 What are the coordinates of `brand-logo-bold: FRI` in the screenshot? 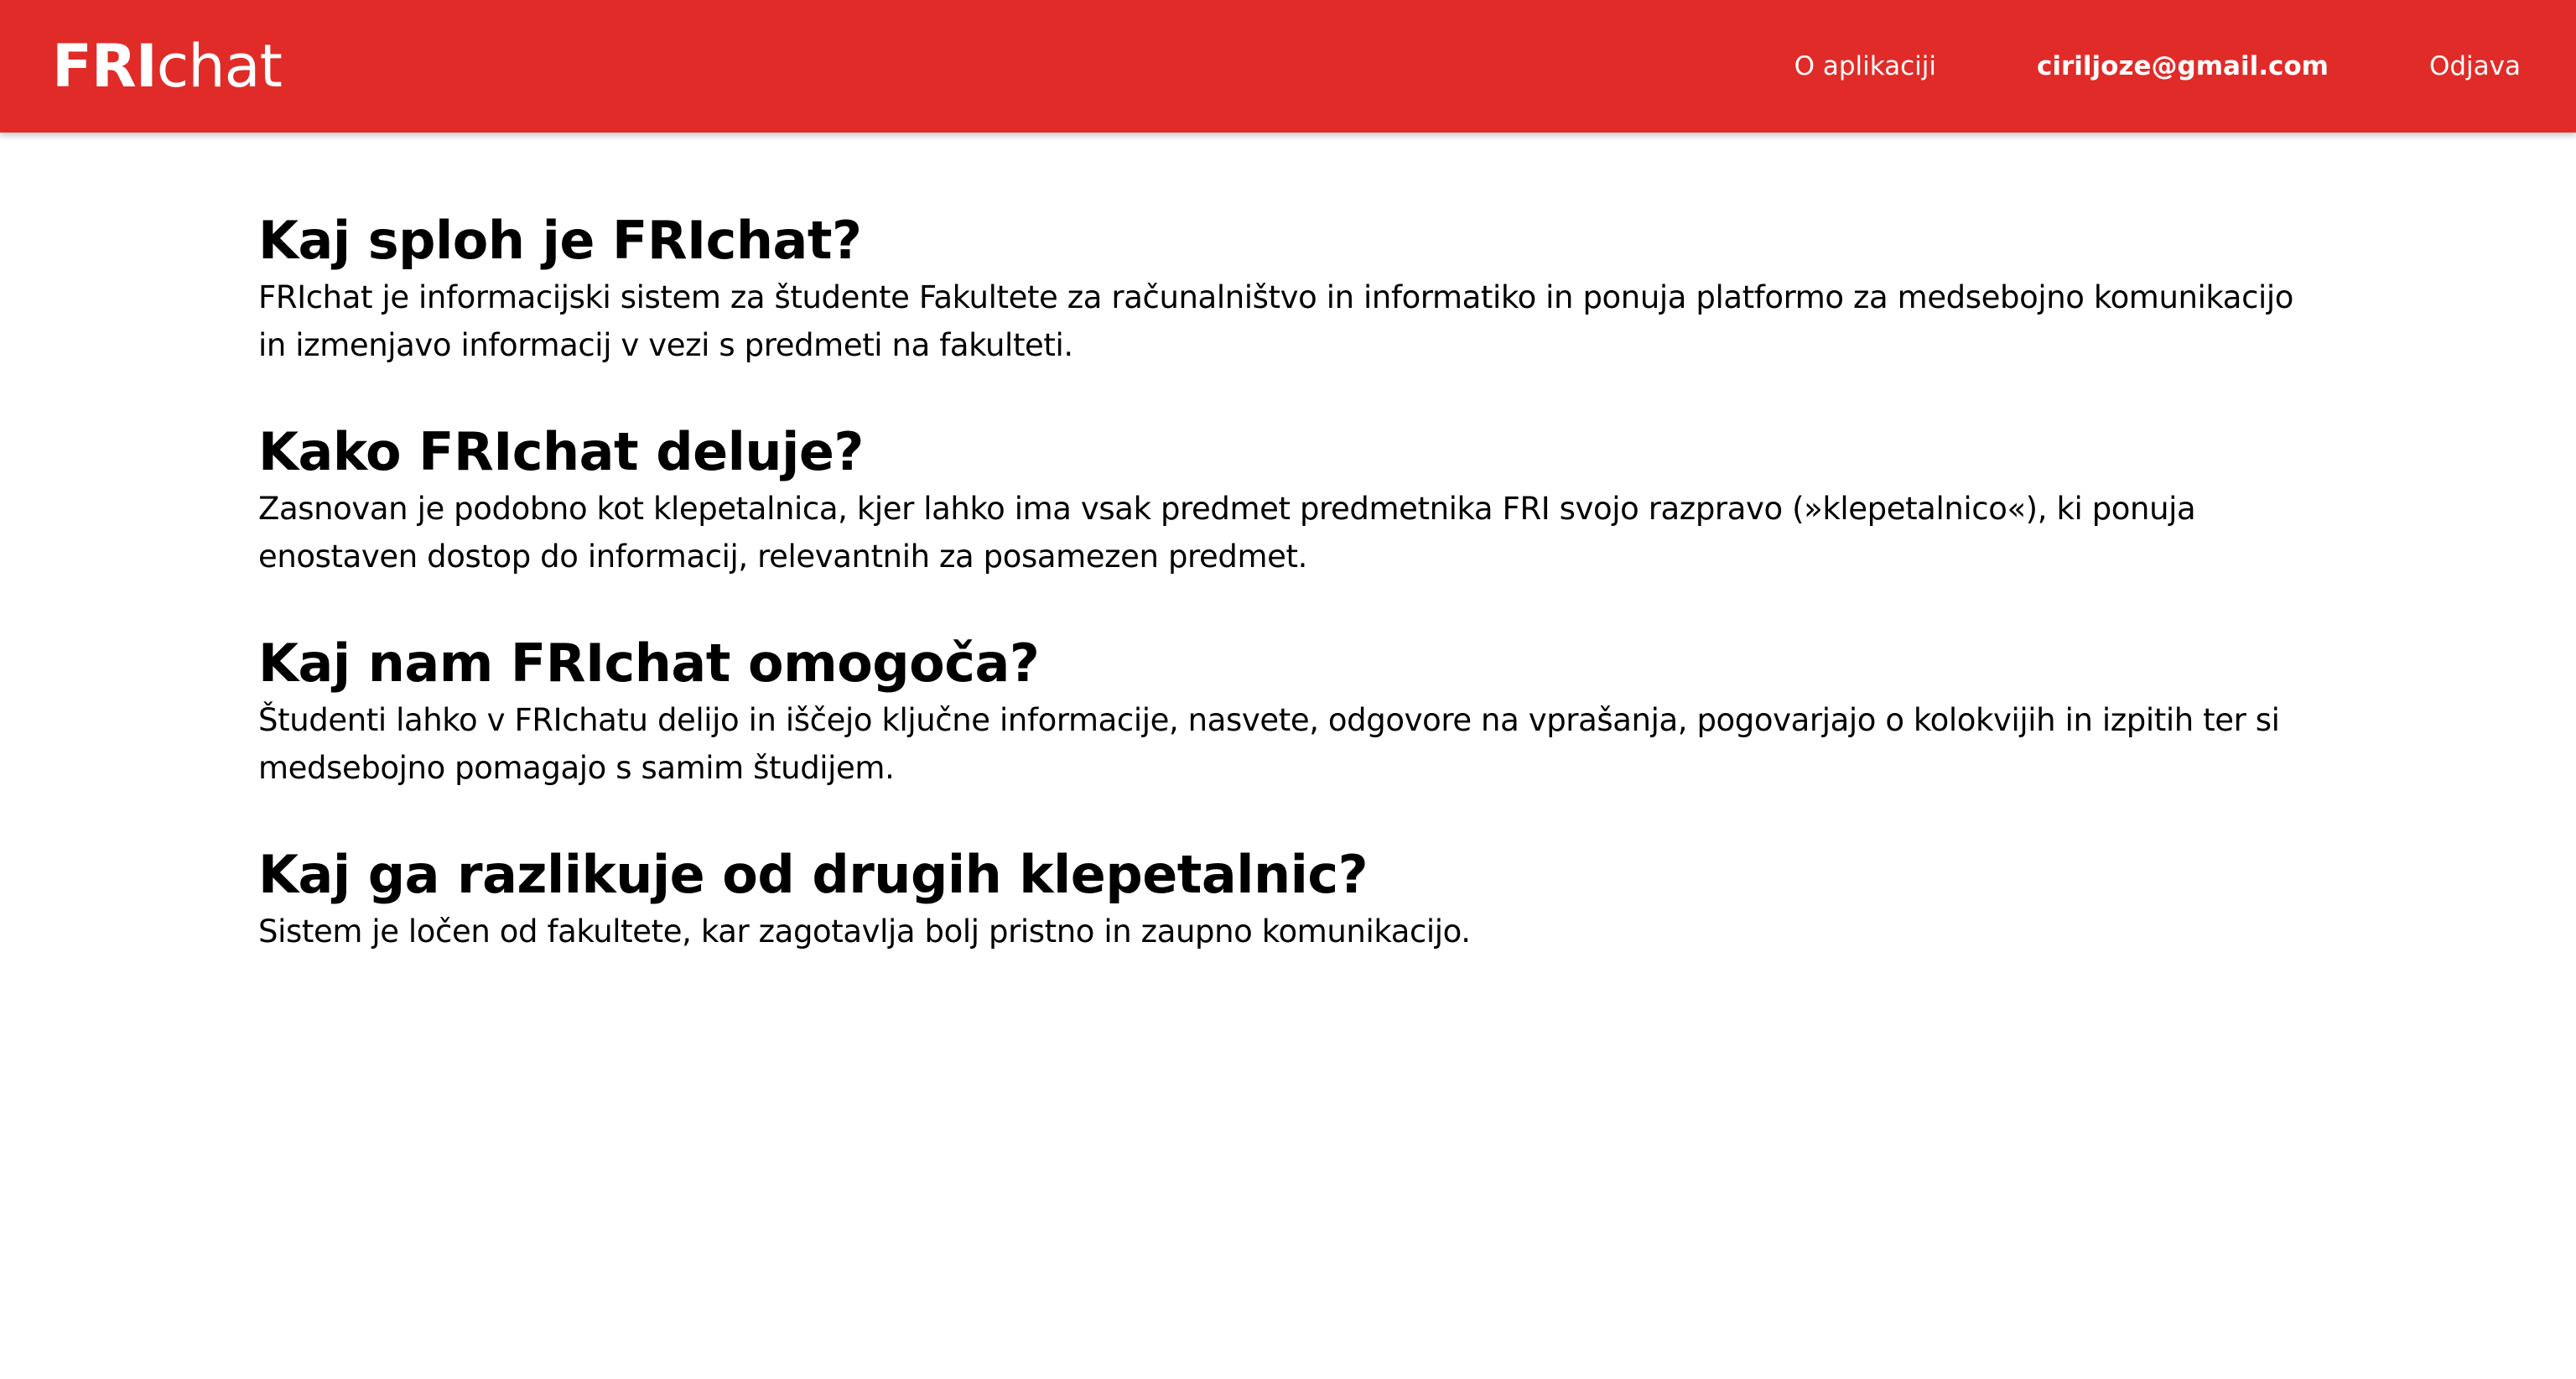 It's located at (105, 66).